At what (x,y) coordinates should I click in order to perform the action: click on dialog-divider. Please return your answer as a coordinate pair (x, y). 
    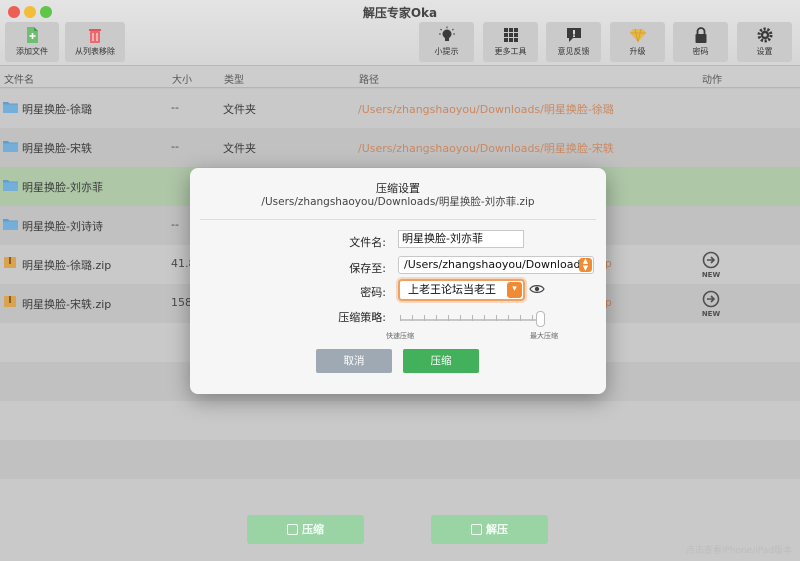
    Looking at the image, I should click on (398, 219).